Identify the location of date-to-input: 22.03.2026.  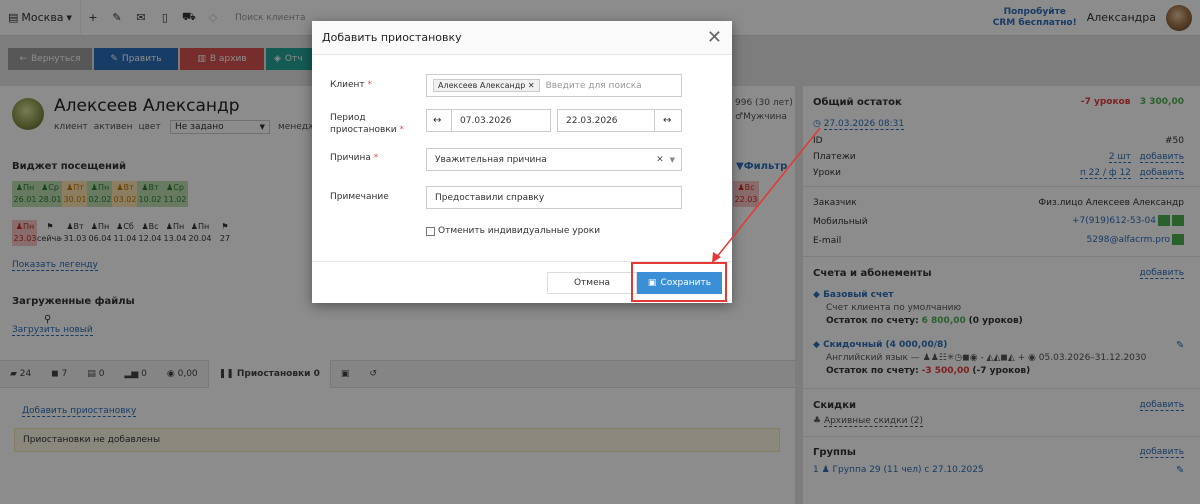
(606, 120).